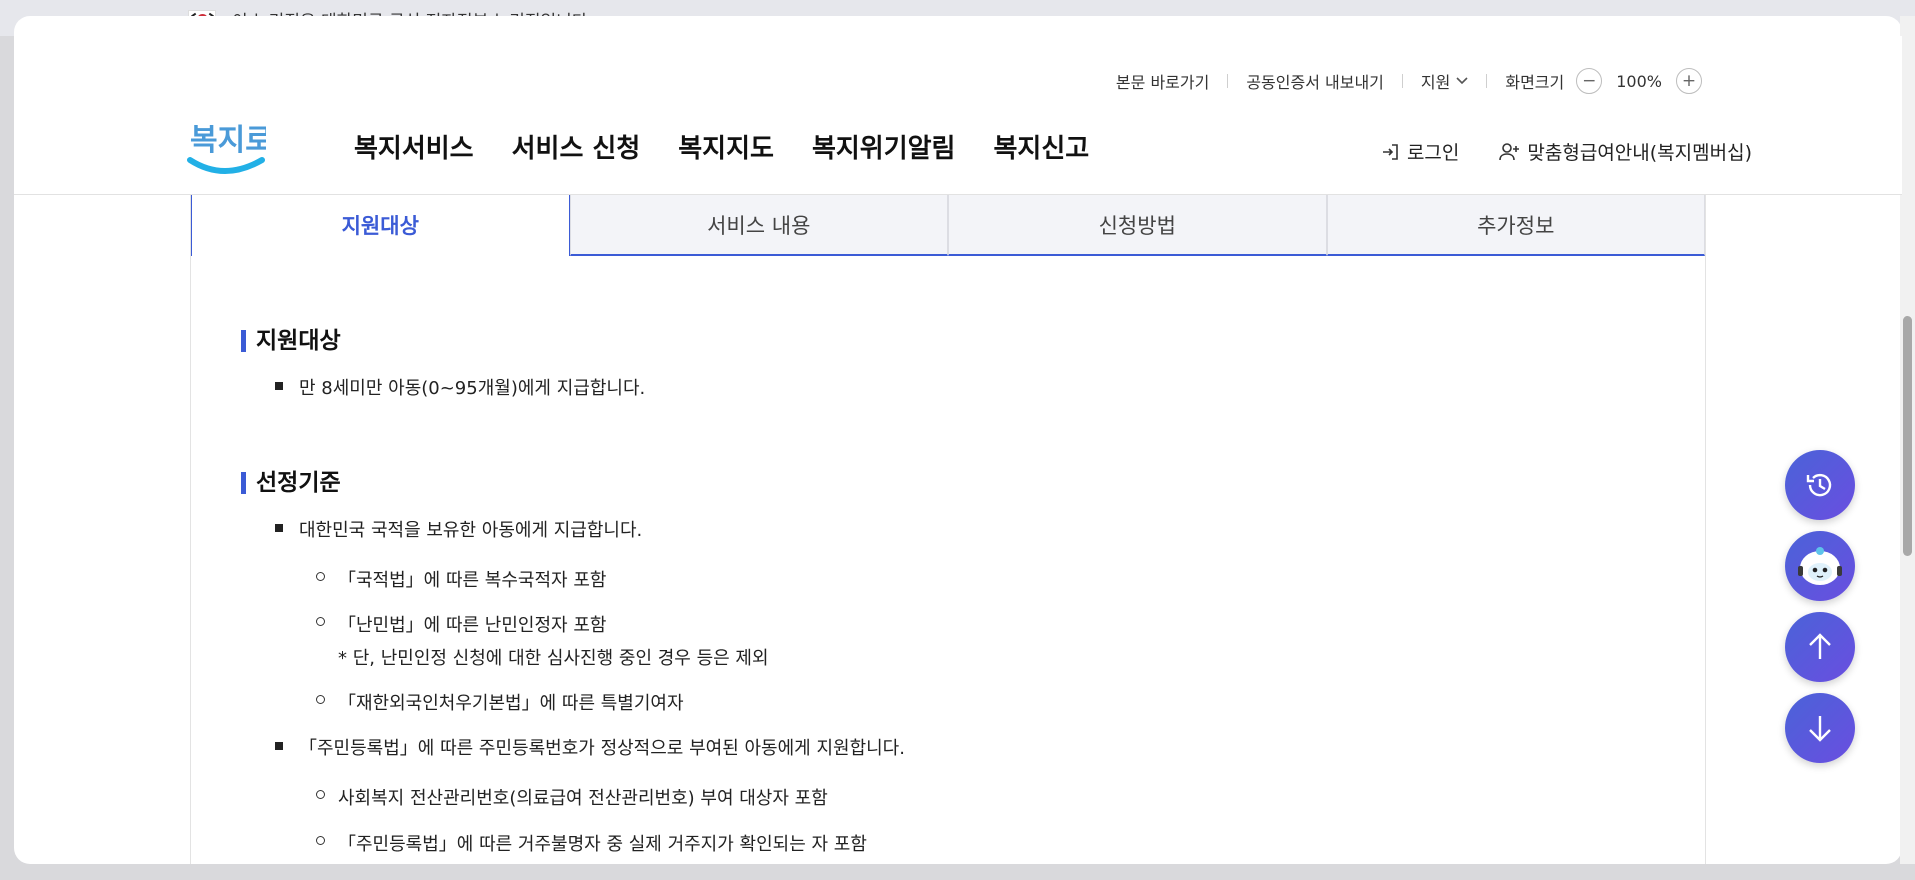  I want to click on main-navigation: 복지서비스 서비스 신청 복지지도 복지위기알림 복지신고, so click(721, 146).